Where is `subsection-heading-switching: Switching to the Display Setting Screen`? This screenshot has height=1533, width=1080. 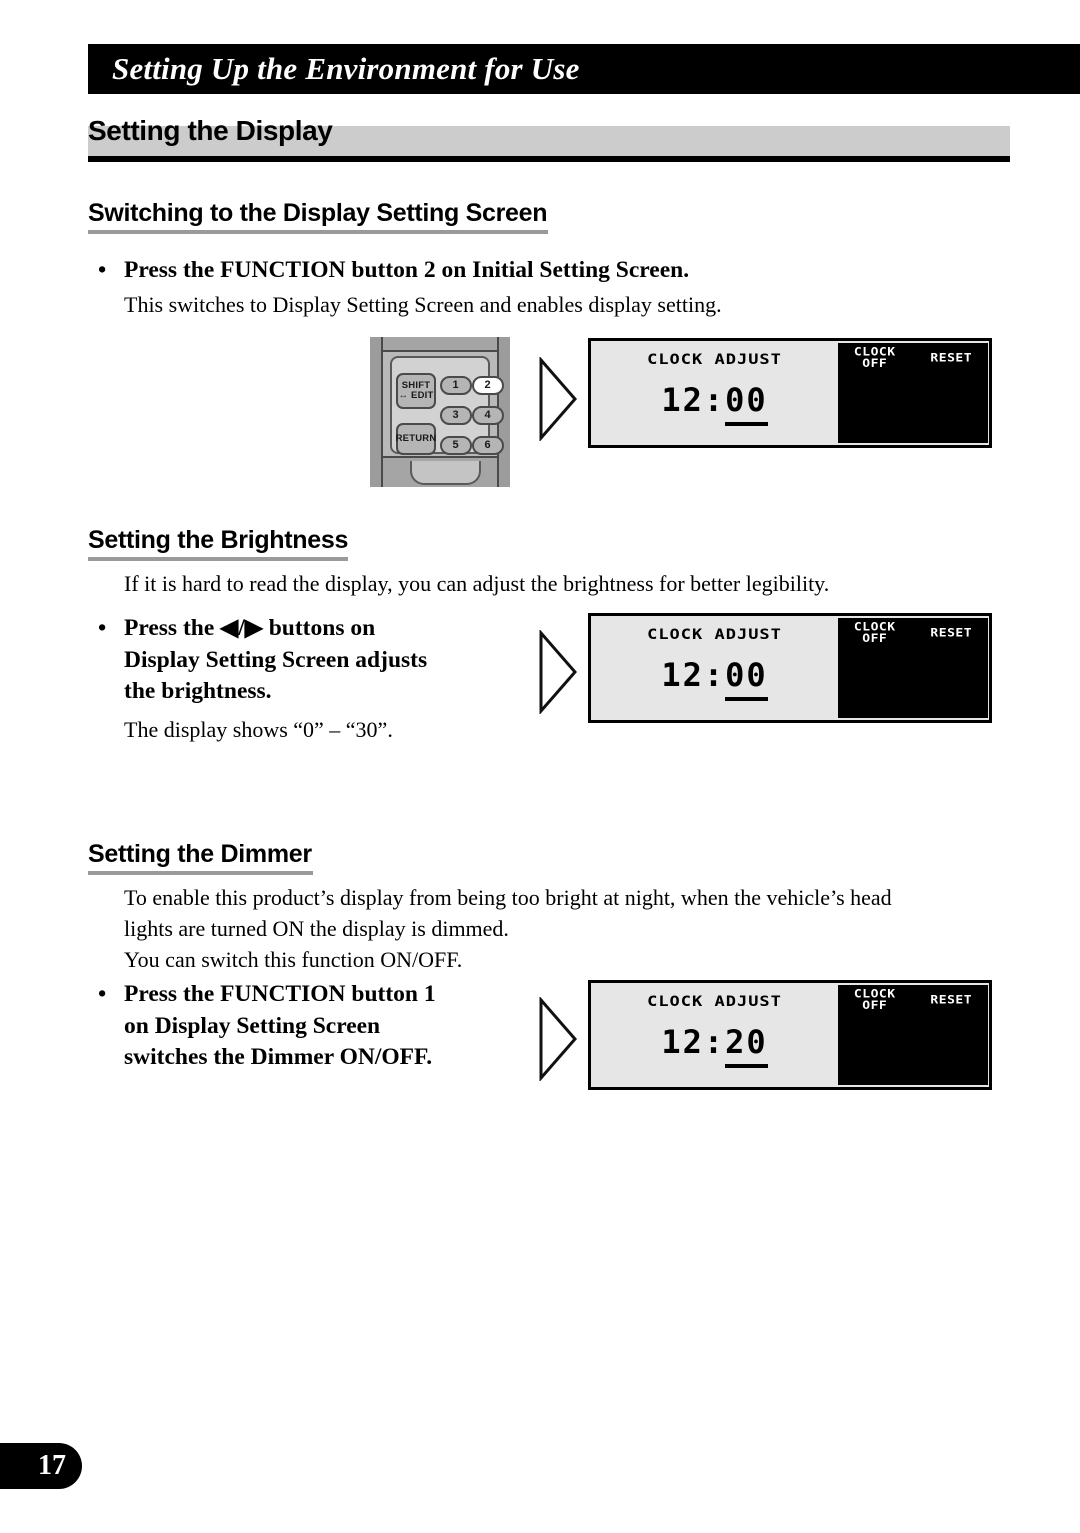 subsection-heading-switching: Switching to the Display Setting Screen is located at coordinates (318, 217).